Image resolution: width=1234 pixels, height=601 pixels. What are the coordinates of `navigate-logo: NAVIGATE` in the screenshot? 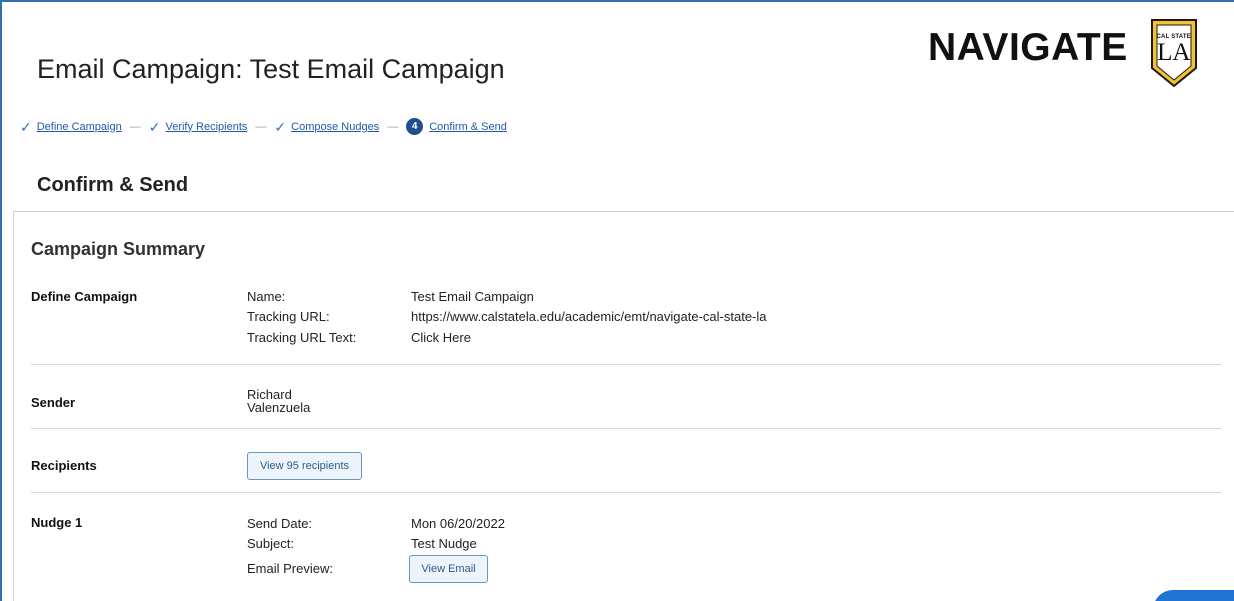 It's located at (1028, 47).